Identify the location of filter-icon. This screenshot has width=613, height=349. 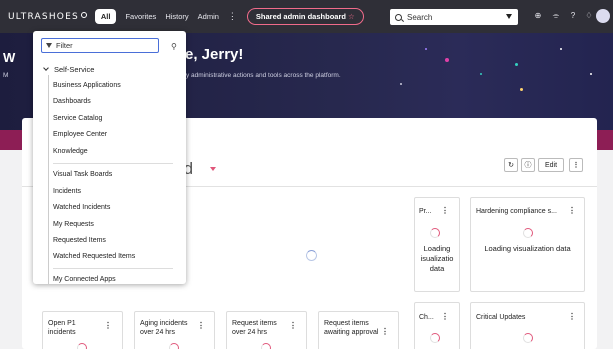
(49, 45).